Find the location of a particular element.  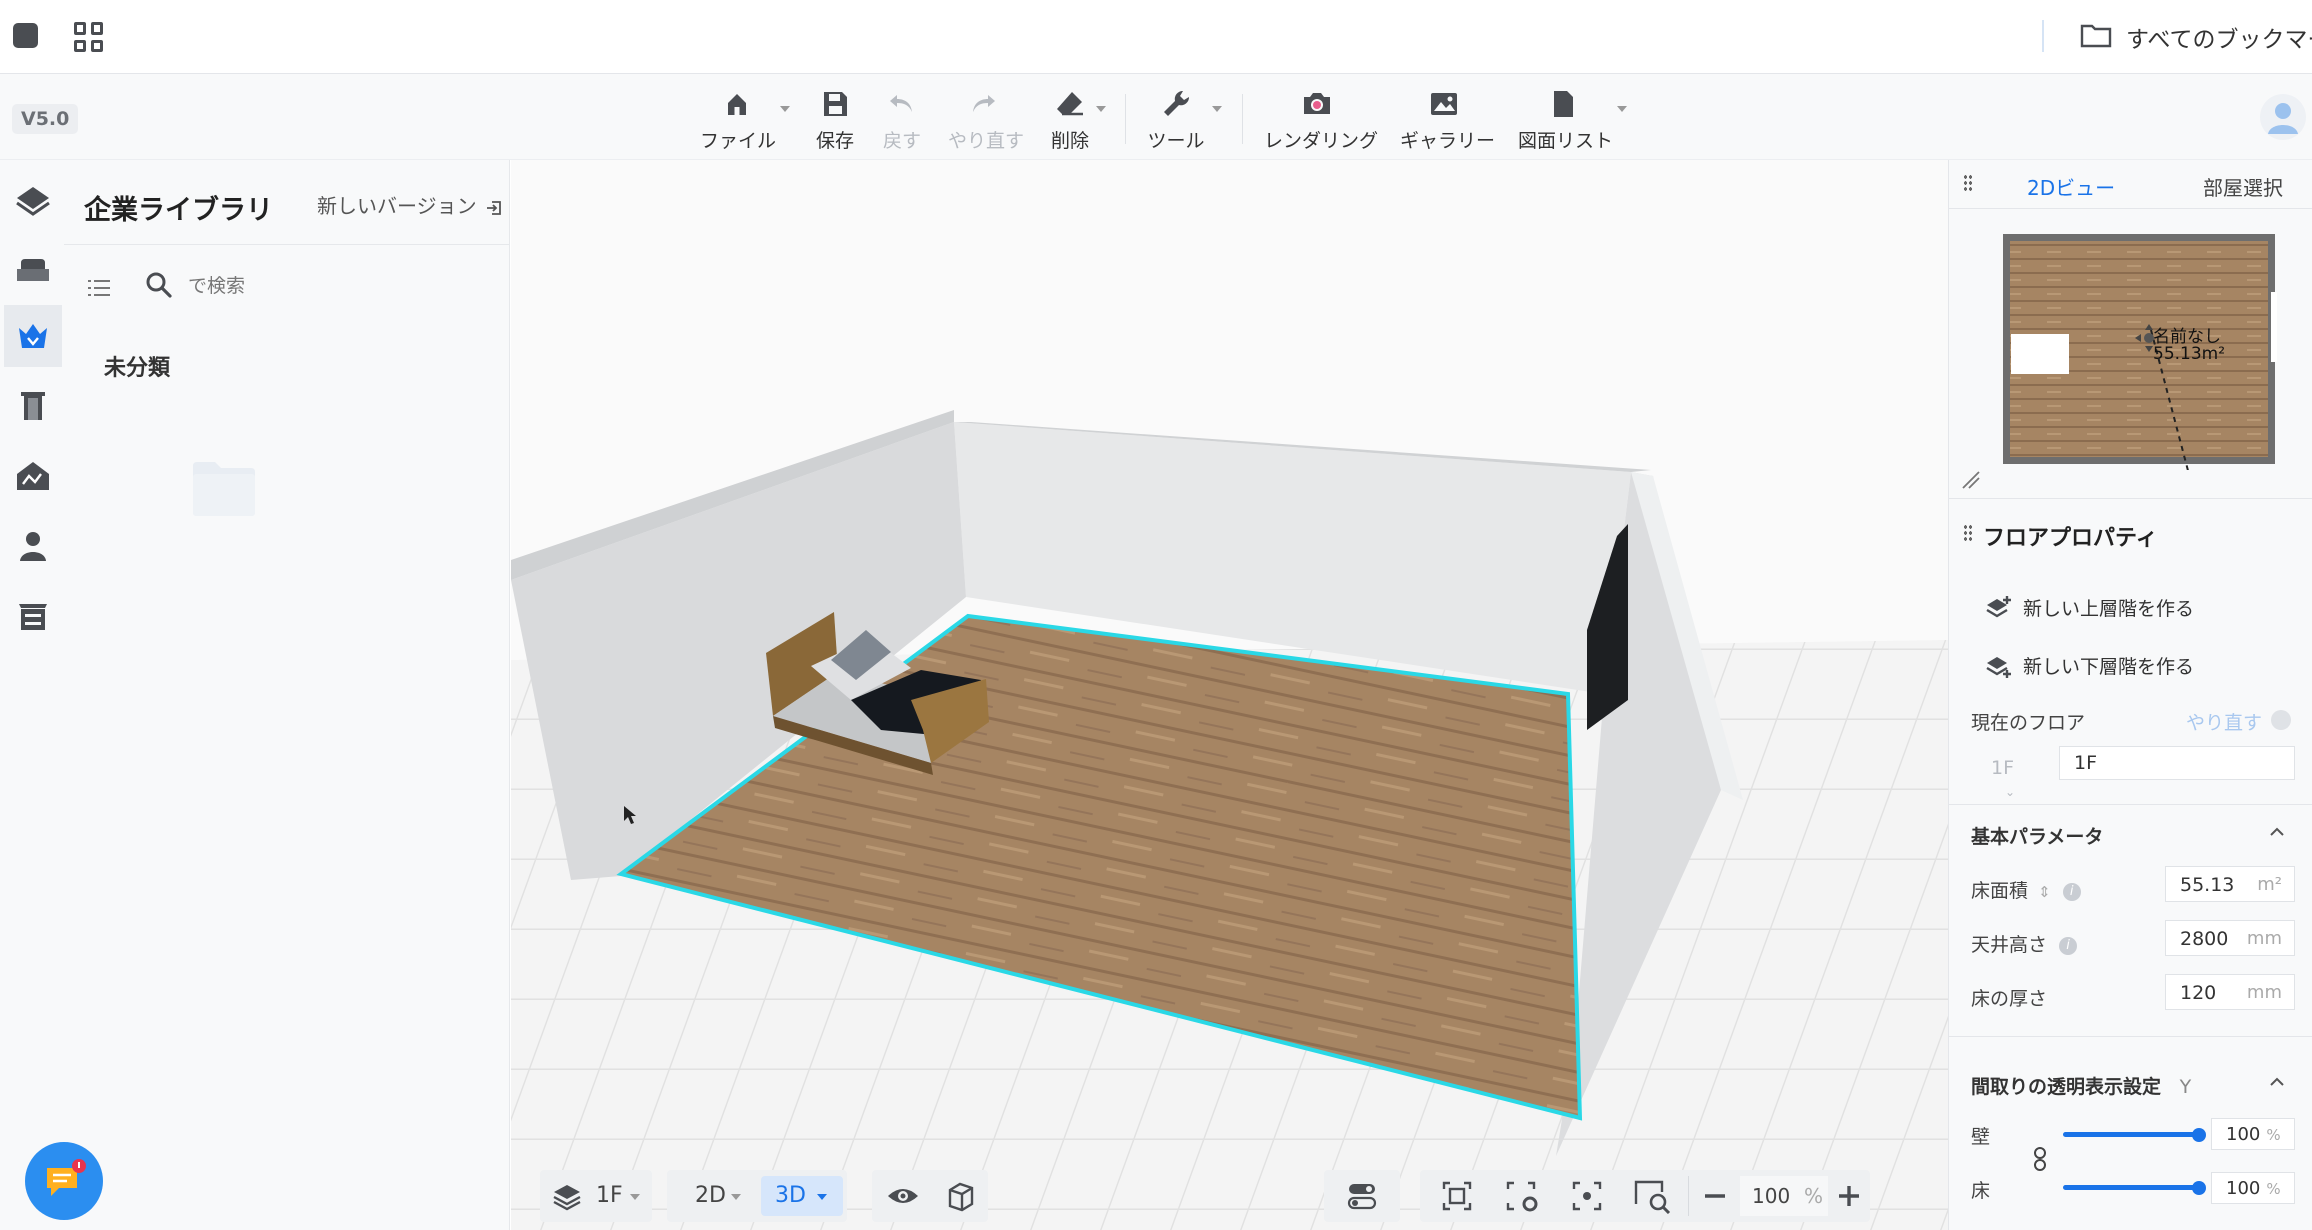

image-icon is located at coordinates (1444, 104).